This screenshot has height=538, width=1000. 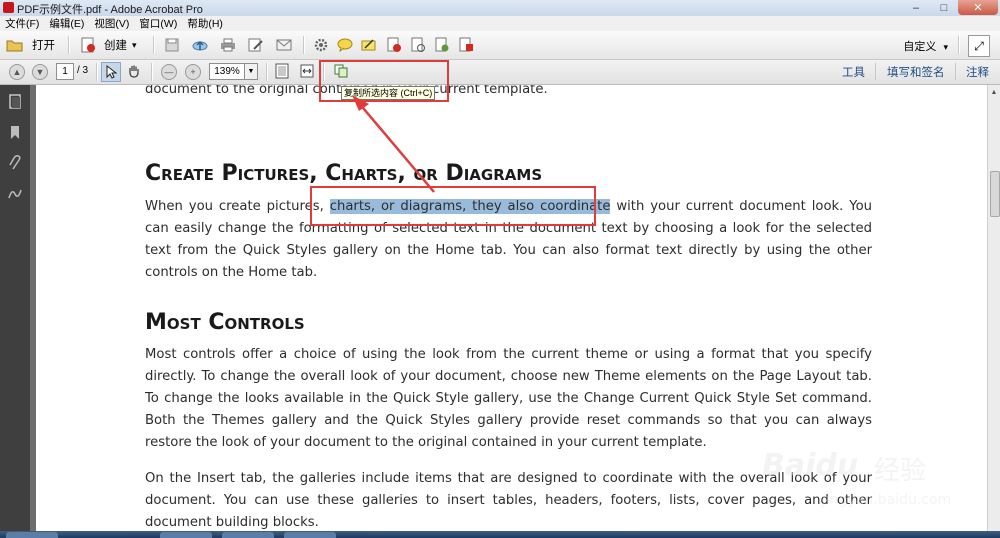 What do you see at coordinates (500, 534) in the screenshot?
I see `windows-taskbar` at bounding box center [500, 534].